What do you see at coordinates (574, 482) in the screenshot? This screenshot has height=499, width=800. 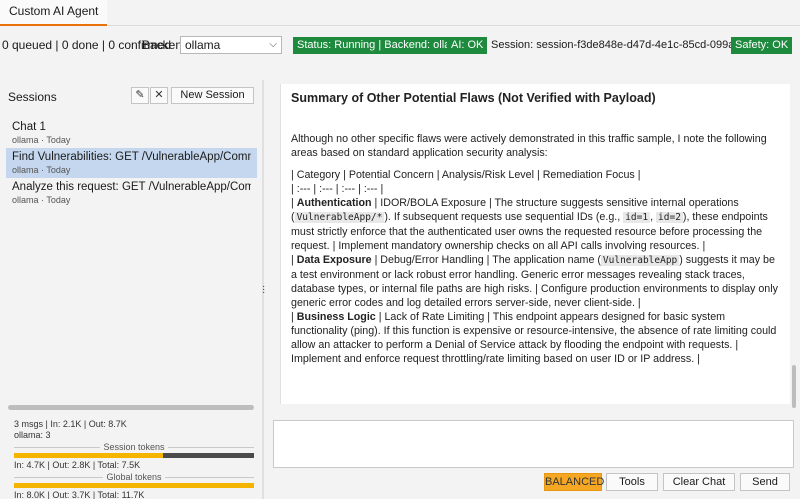 I see `mode-balanced-button: BALANCED` at bounding box center [574, 482].